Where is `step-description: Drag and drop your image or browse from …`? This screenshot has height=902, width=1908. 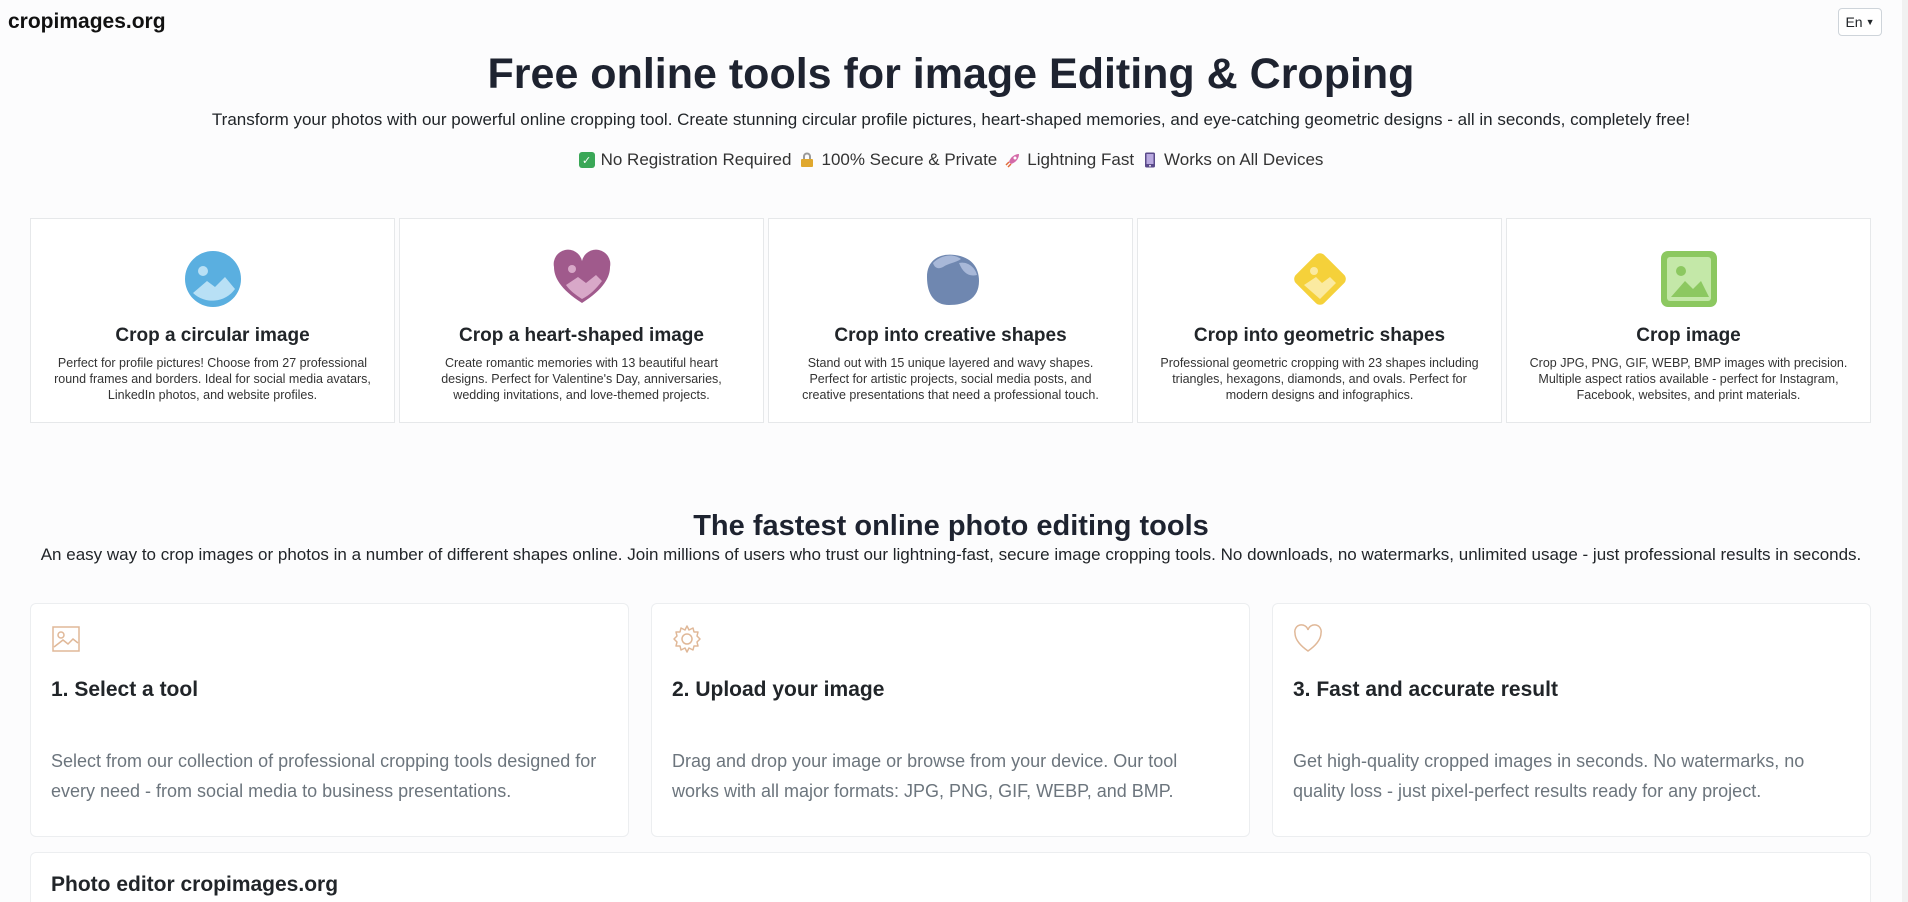
step-description: Drag and drop your image or browse from … is located at coordinates (925, 776).